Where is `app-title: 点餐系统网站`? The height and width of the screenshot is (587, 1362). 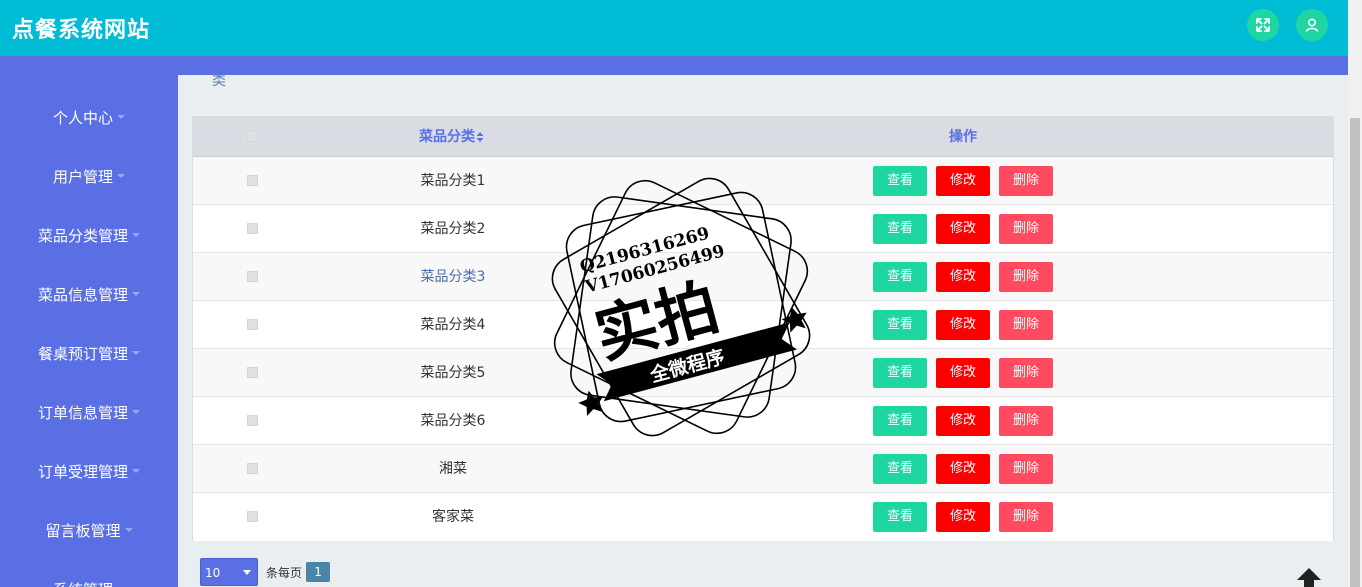
app-title: 点餐系统网站 is located at coordinates (81, 30).